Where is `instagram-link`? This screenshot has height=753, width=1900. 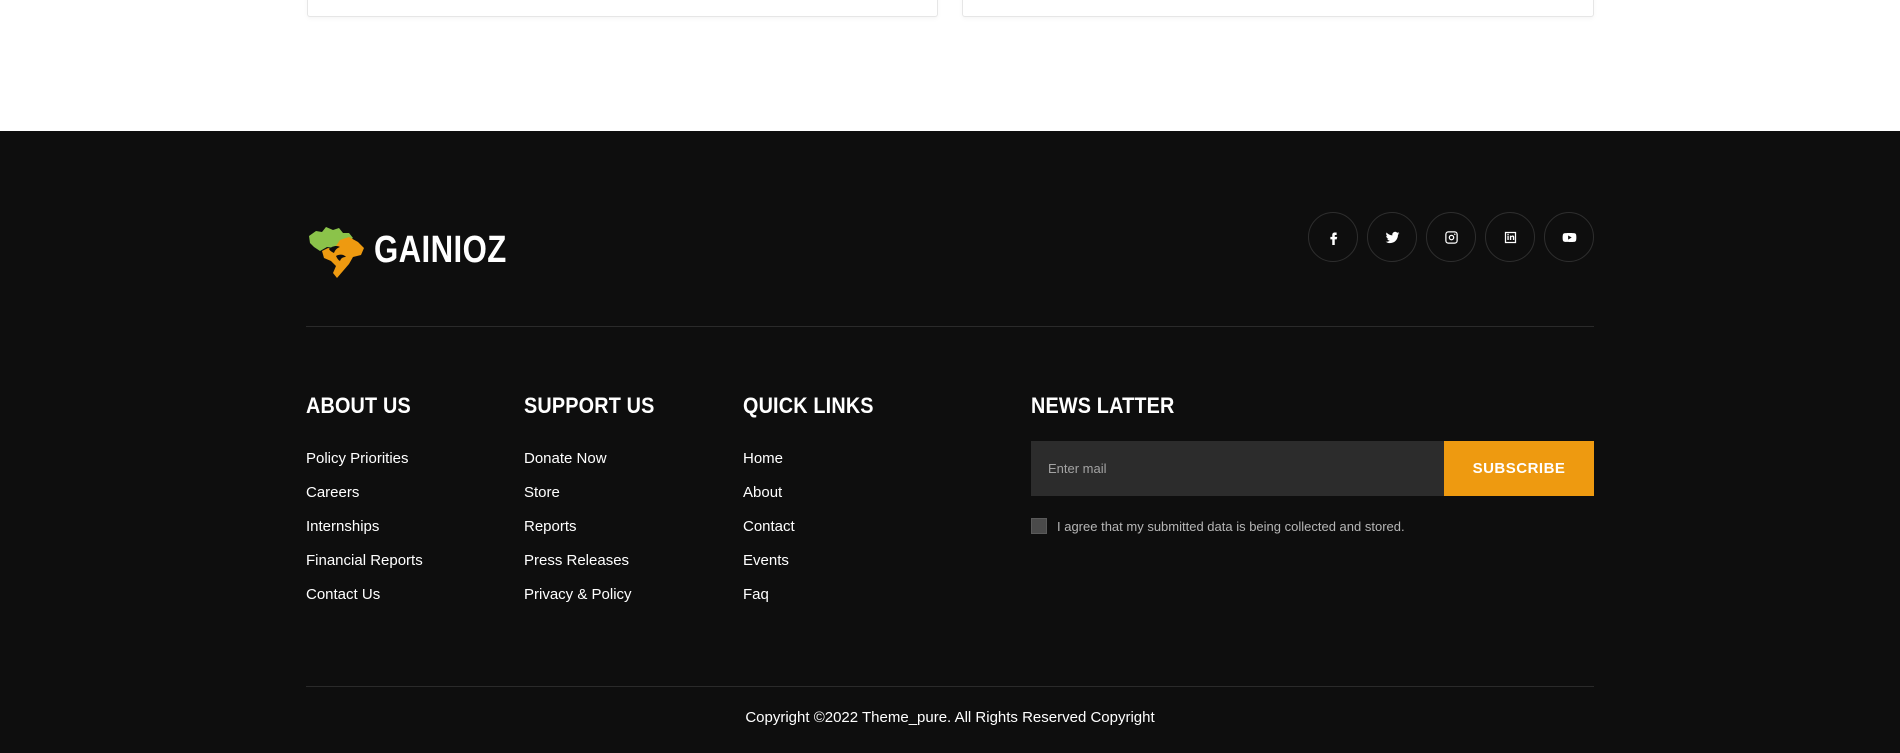
instagram-link is located at coordinates (1451, 237).